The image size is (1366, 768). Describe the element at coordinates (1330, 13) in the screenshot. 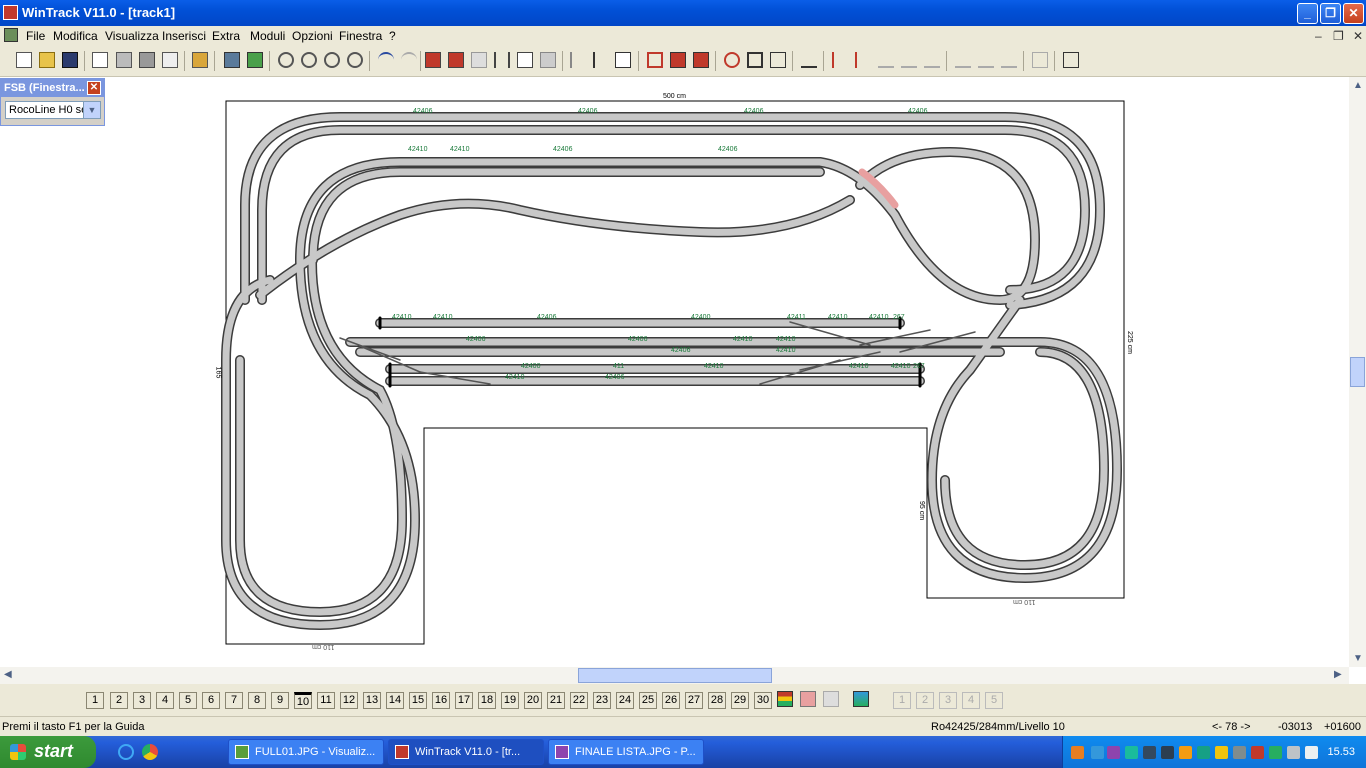

I see `maximize-button: ❐` at that location.